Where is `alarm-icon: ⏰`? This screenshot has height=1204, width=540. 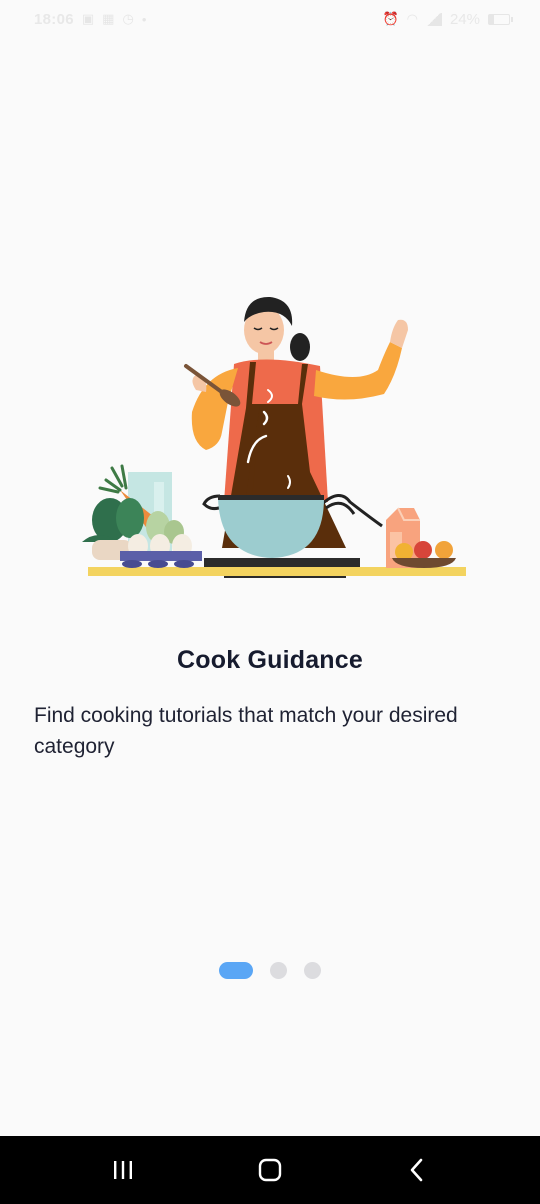 alarm-icon: ⏰ is located at coordinates (390, 18).